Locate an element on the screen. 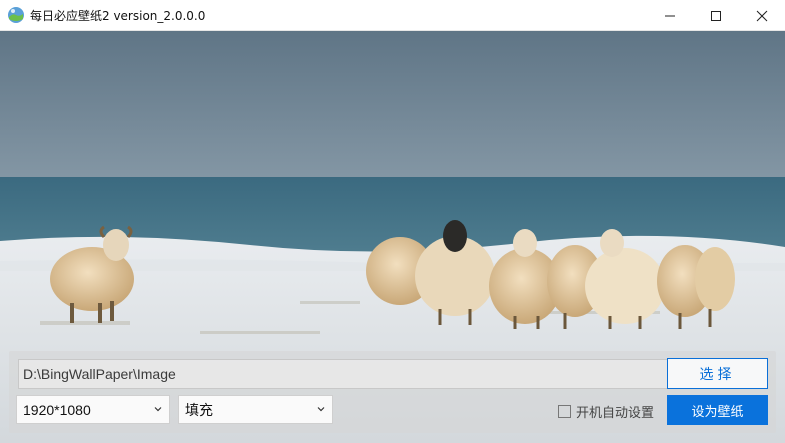 The width and height of the screenshot is (785, 443). app-logo-icon is located at coordinates (16, 15).